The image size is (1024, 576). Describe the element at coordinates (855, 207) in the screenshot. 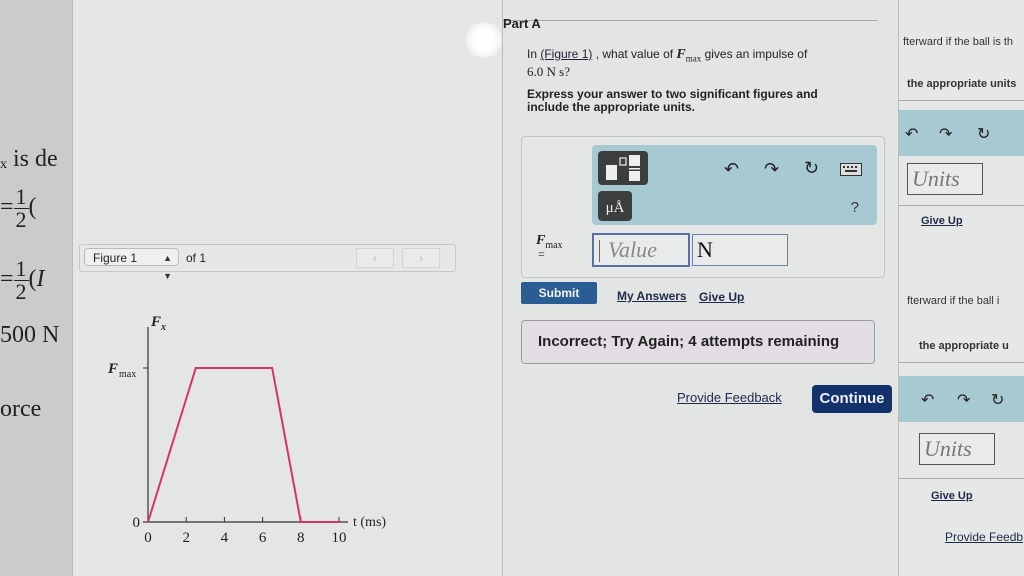

I see `help-button: ?` at that location.